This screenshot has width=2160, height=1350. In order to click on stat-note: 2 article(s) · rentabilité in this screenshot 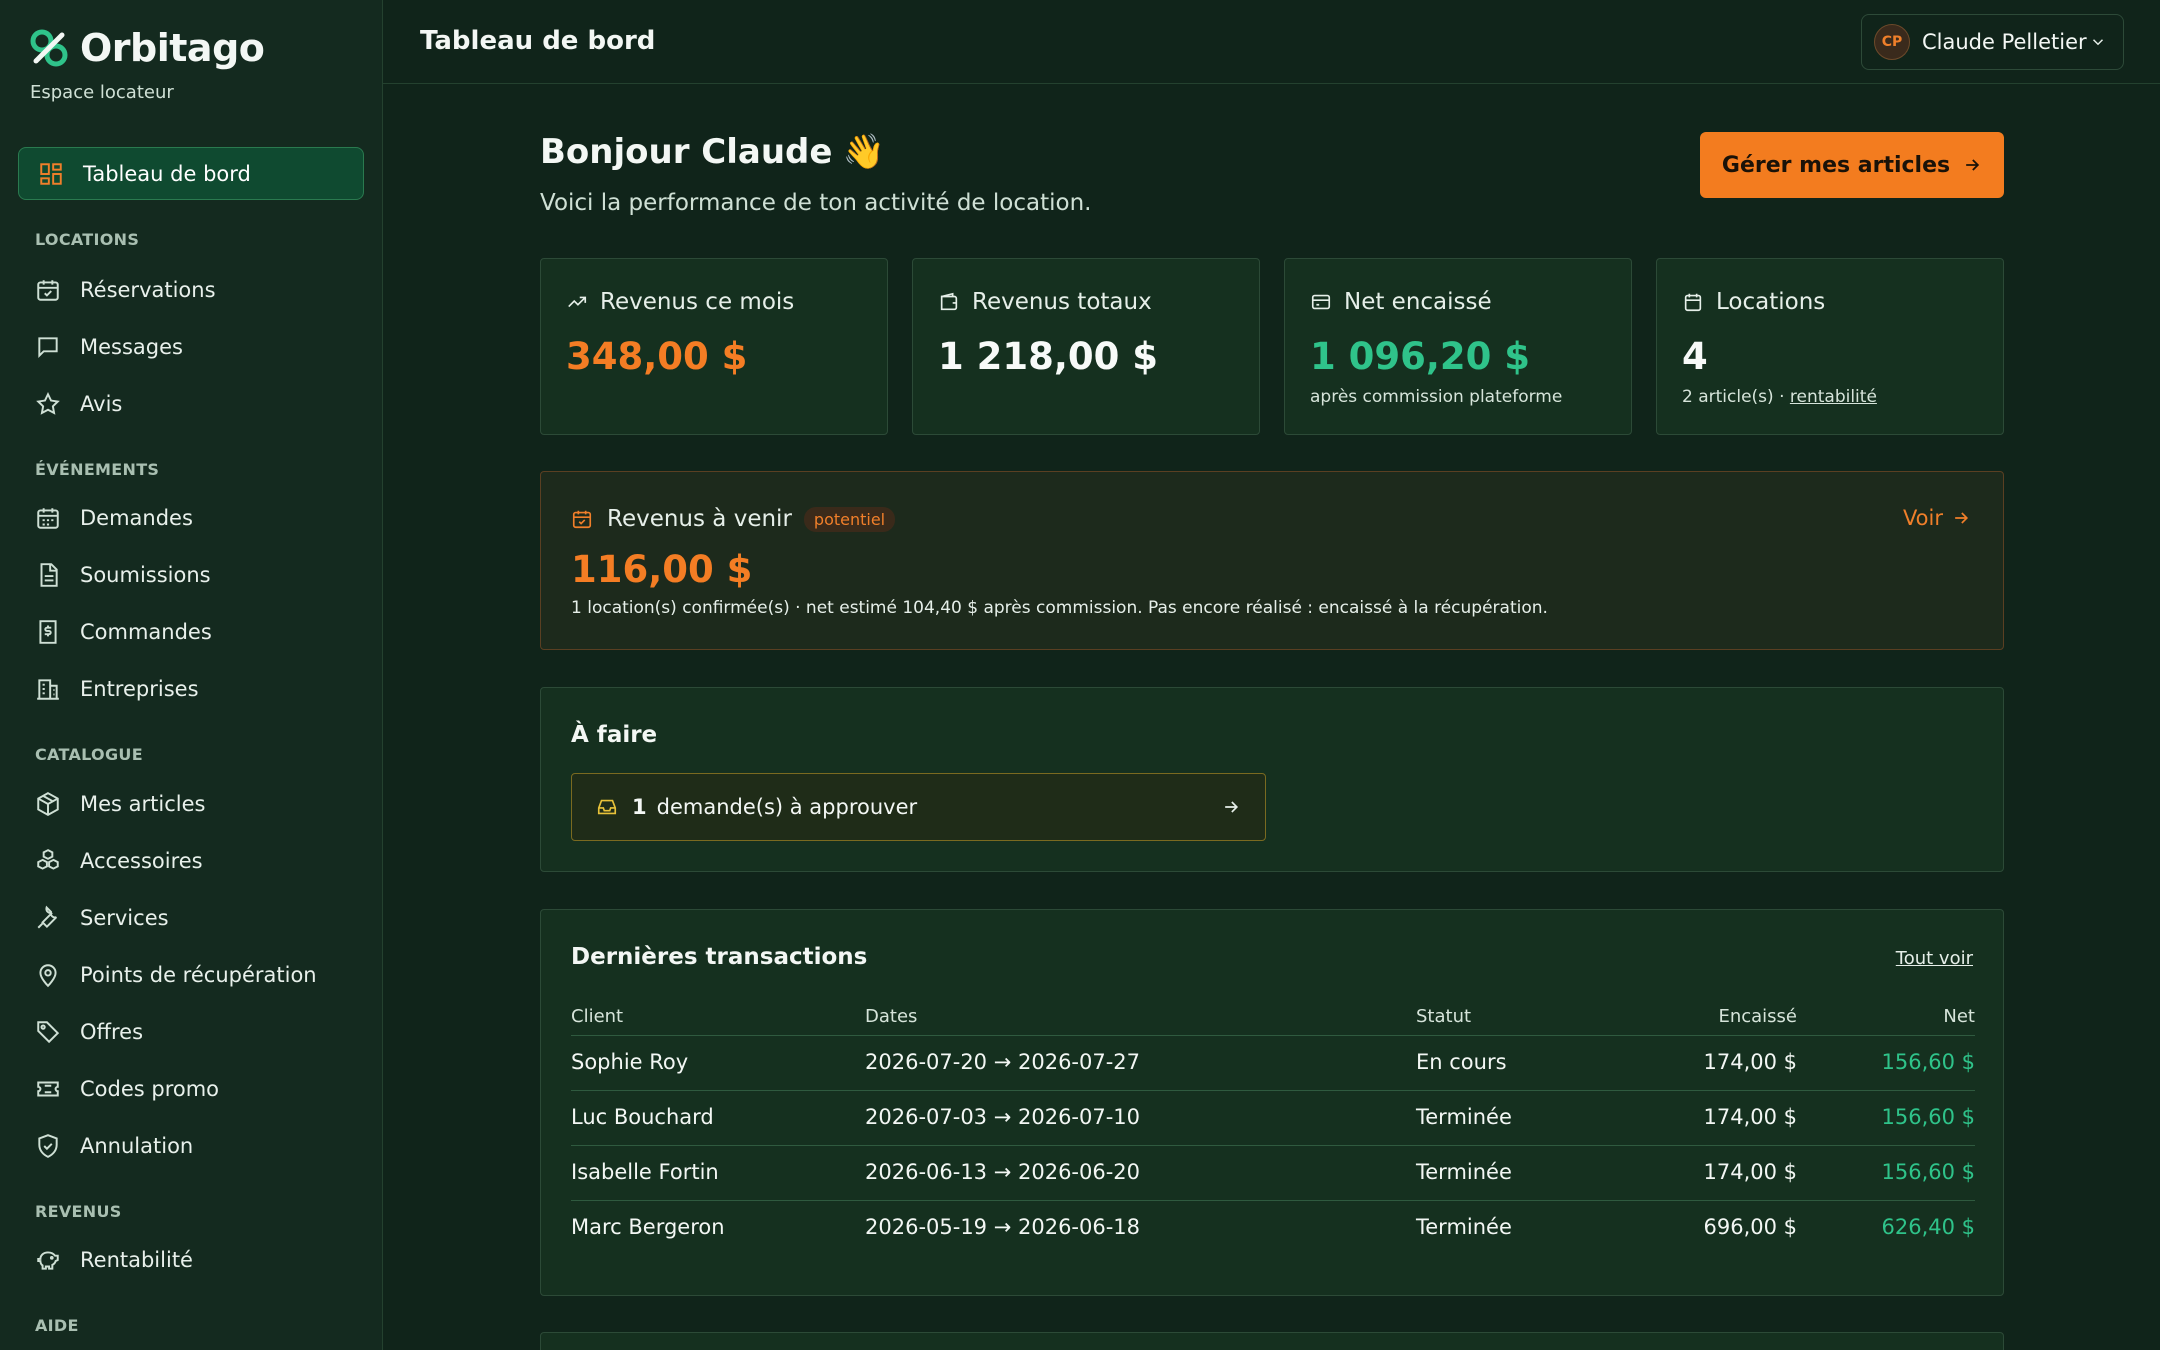, I will do `click(1779, 397)`.